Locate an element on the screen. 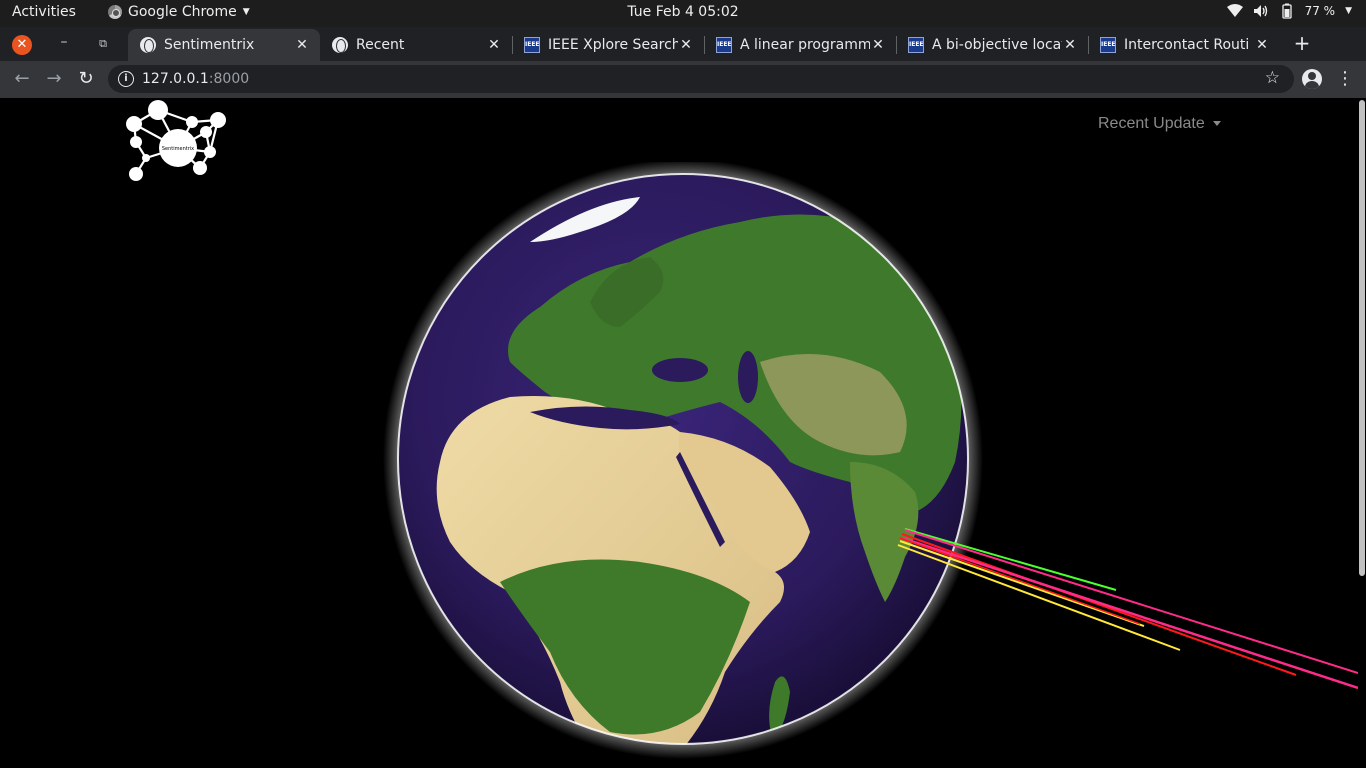  tab-recent: Recent ✕ is located at coordinates (416, 45).